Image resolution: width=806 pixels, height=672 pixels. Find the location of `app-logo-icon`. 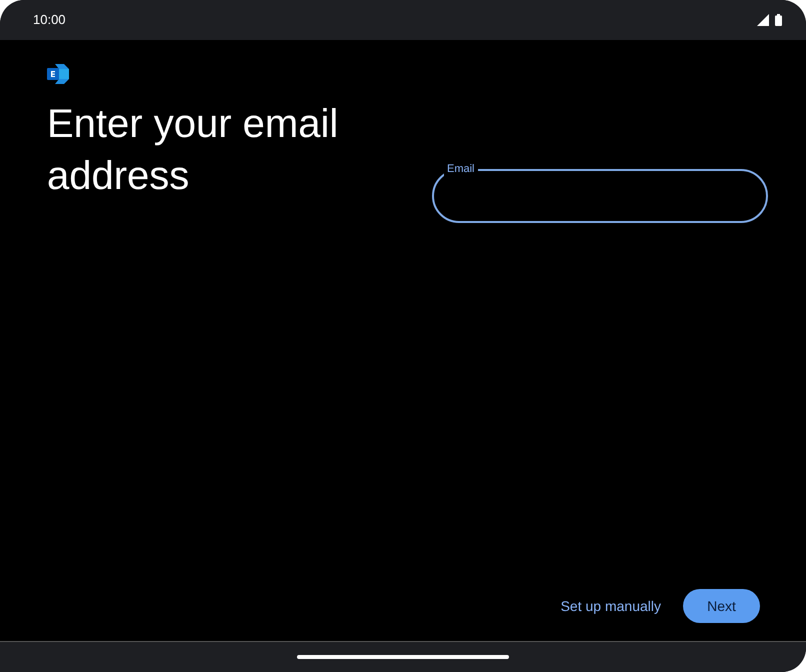

app-logo-icon is located at coordinates (58, 74).